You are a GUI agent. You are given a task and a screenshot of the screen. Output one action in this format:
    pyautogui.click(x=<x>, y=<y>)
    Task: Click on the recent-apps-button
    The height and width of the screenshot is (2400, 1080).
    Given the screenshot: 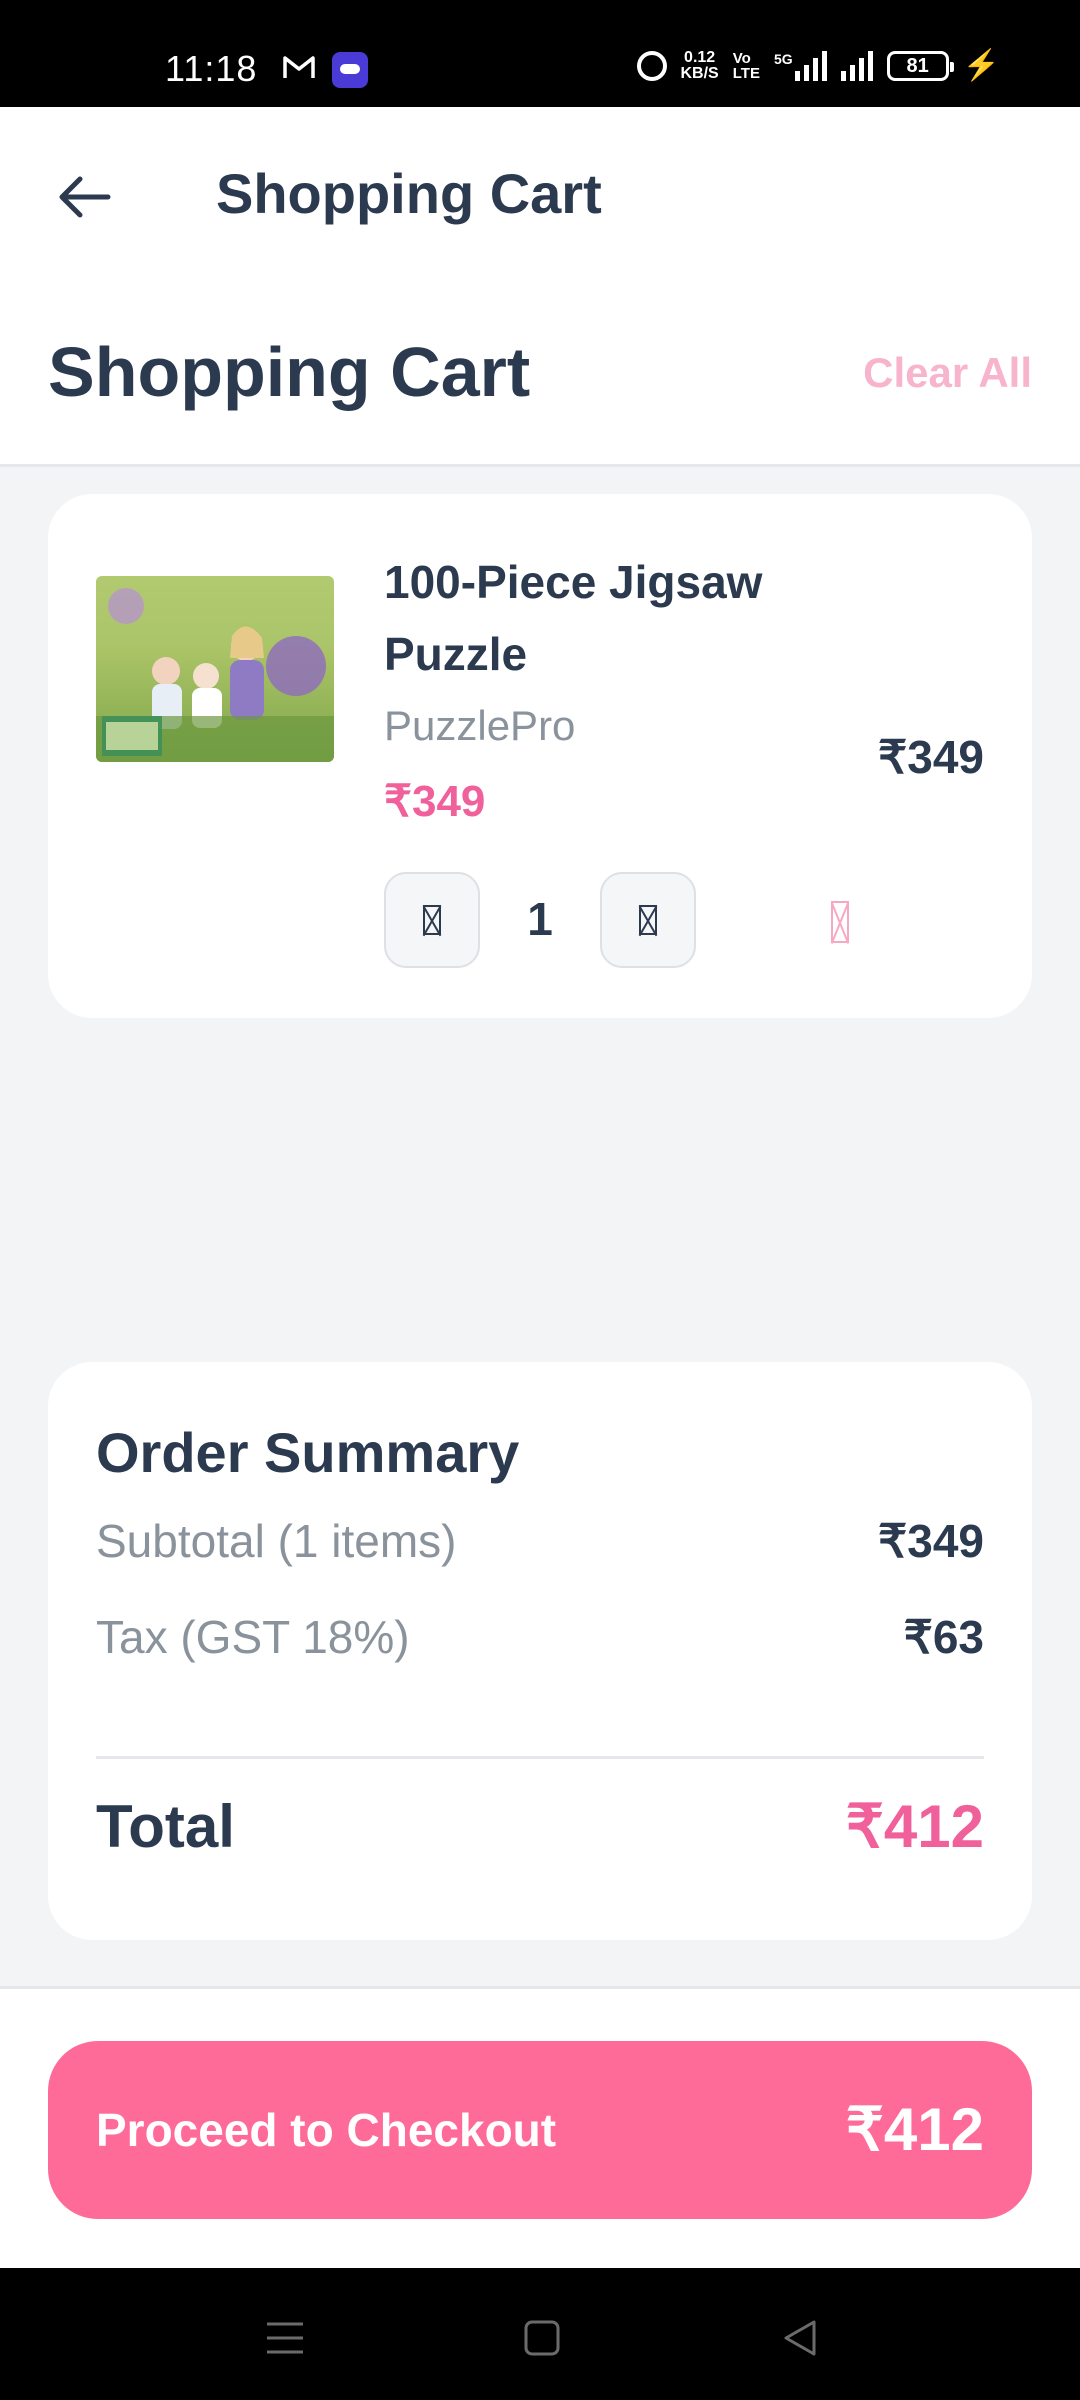 What is the action you would take?
    pyautogui.click(x=285, y=2338)
    